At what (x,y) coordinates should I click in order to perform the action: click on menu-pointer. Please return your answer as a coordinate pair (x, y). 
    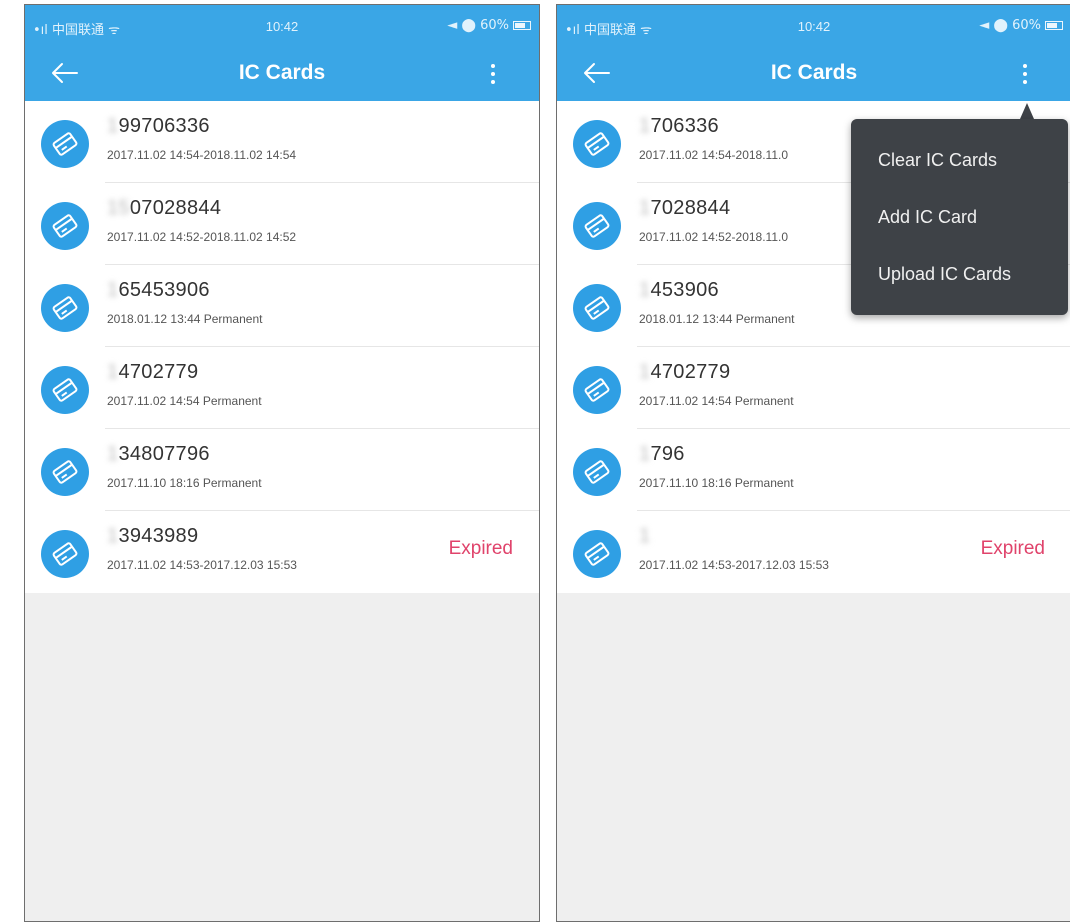
    Looking at the image, I should click on (1027, 111).